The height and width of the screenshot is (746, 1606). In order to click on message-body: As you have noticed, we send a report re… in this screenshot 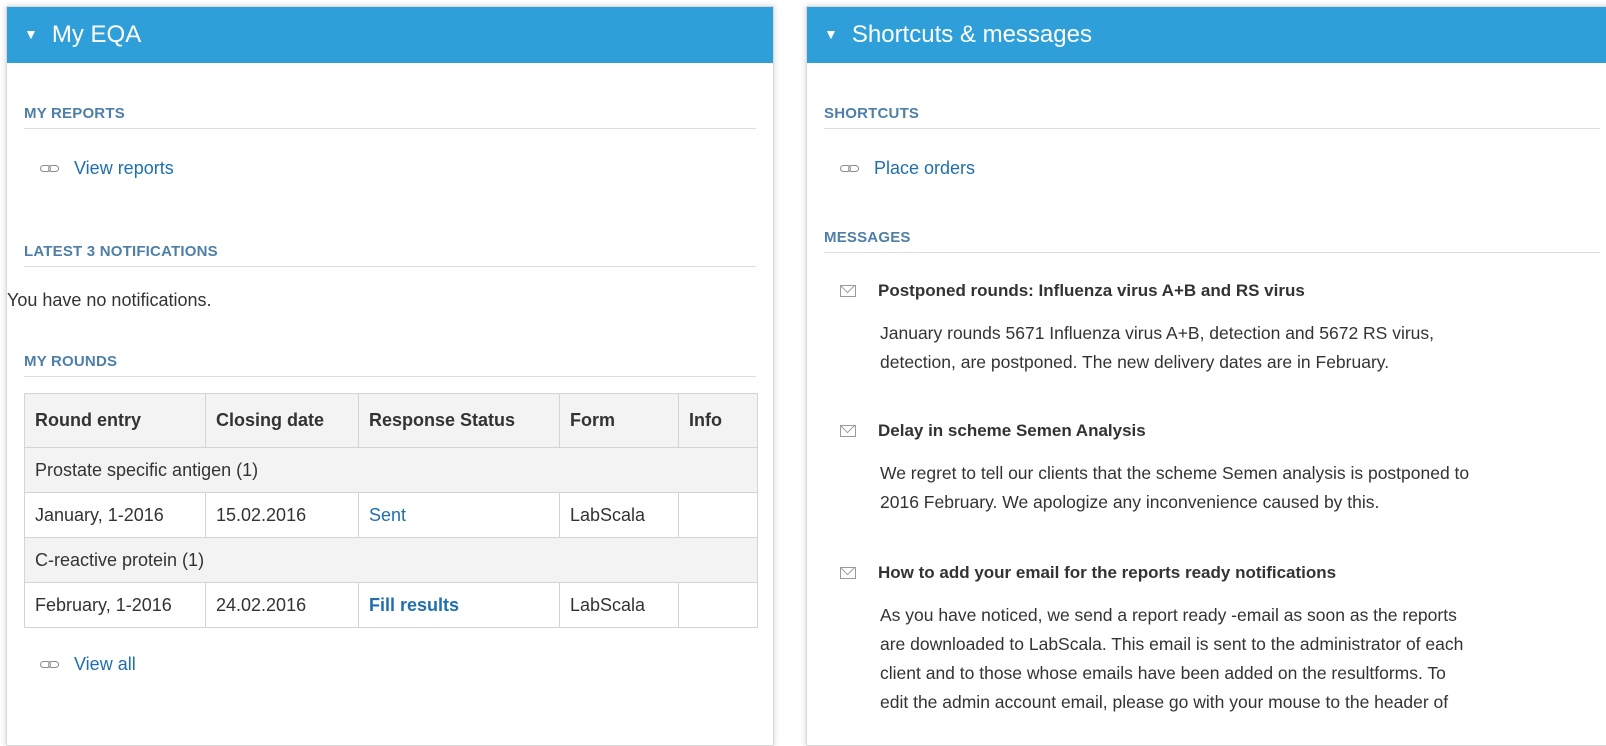, I will do `click(1225, 659)`.